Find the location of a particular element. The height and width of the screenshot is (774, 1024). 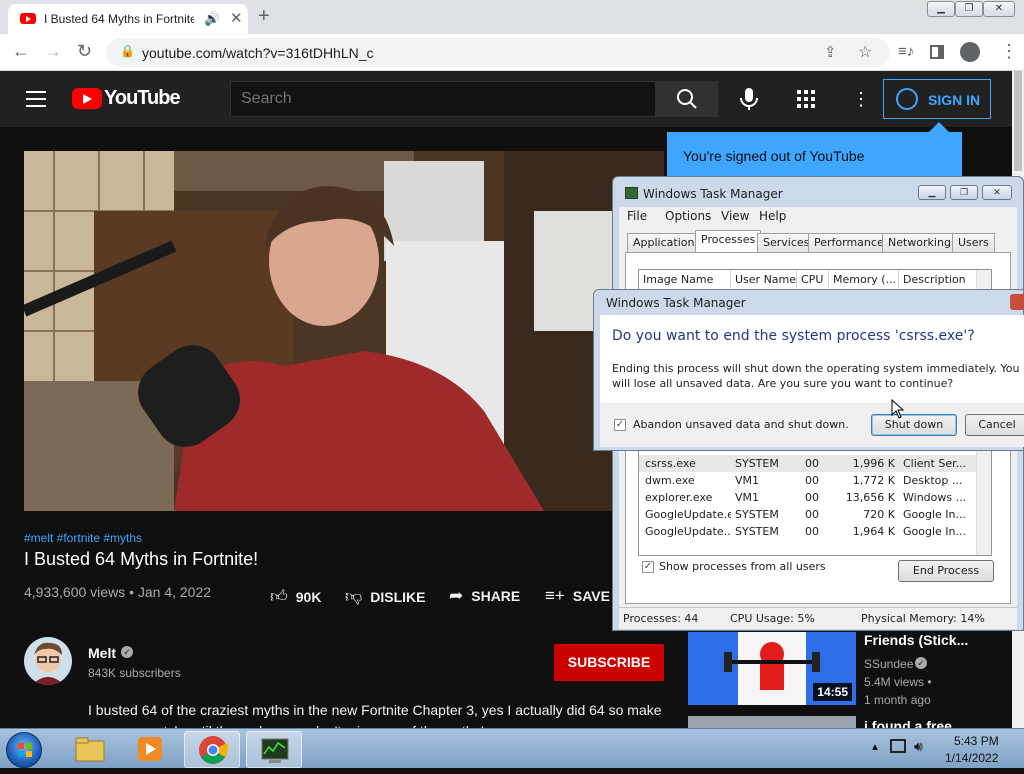

forward-arrow-icon: → is located at coordinates (53, 51).